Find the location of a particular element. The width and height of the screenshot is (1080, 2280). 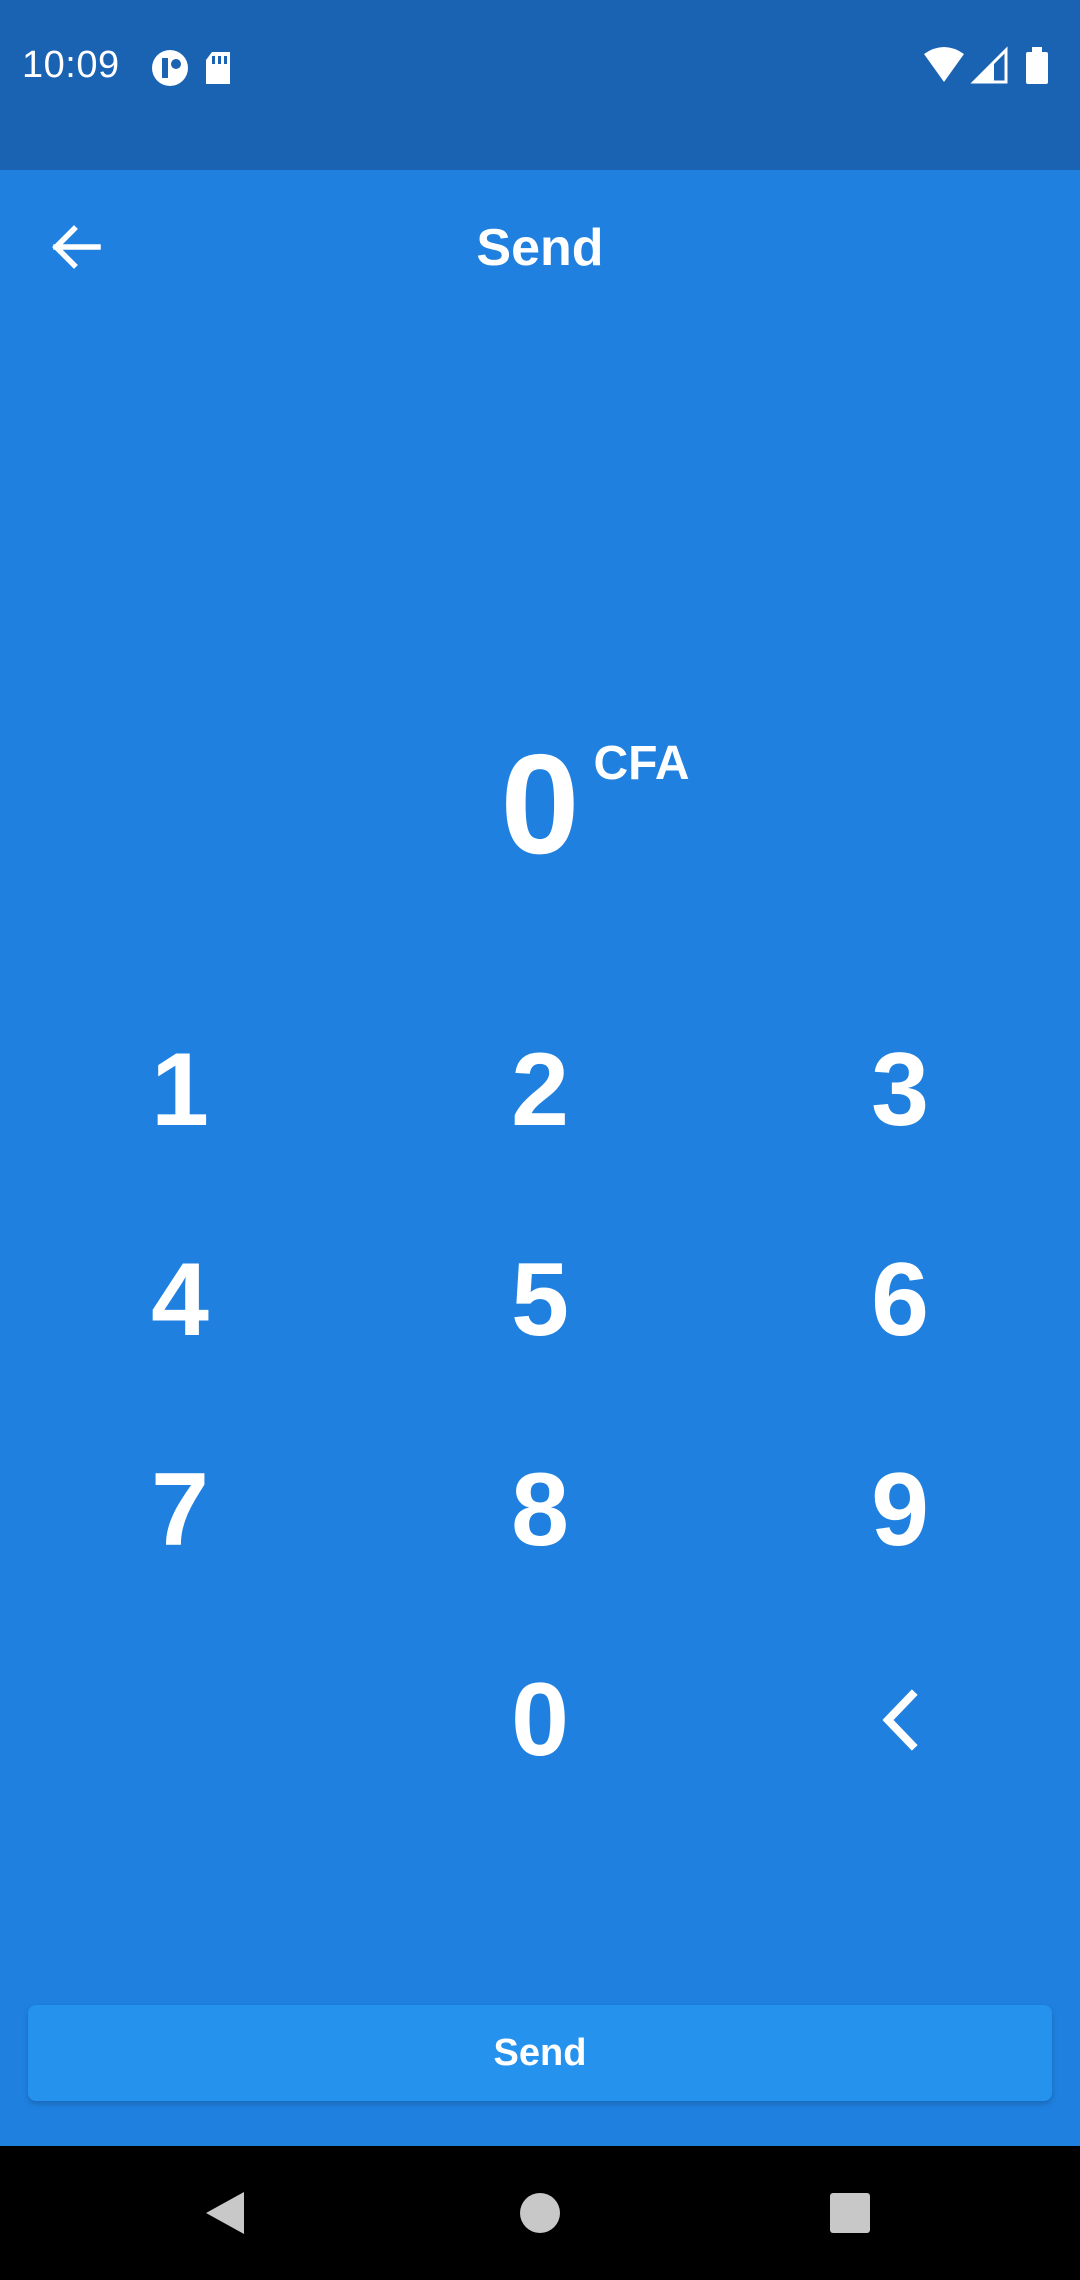

system-nav-bar is located at coordinates (540, 2213).